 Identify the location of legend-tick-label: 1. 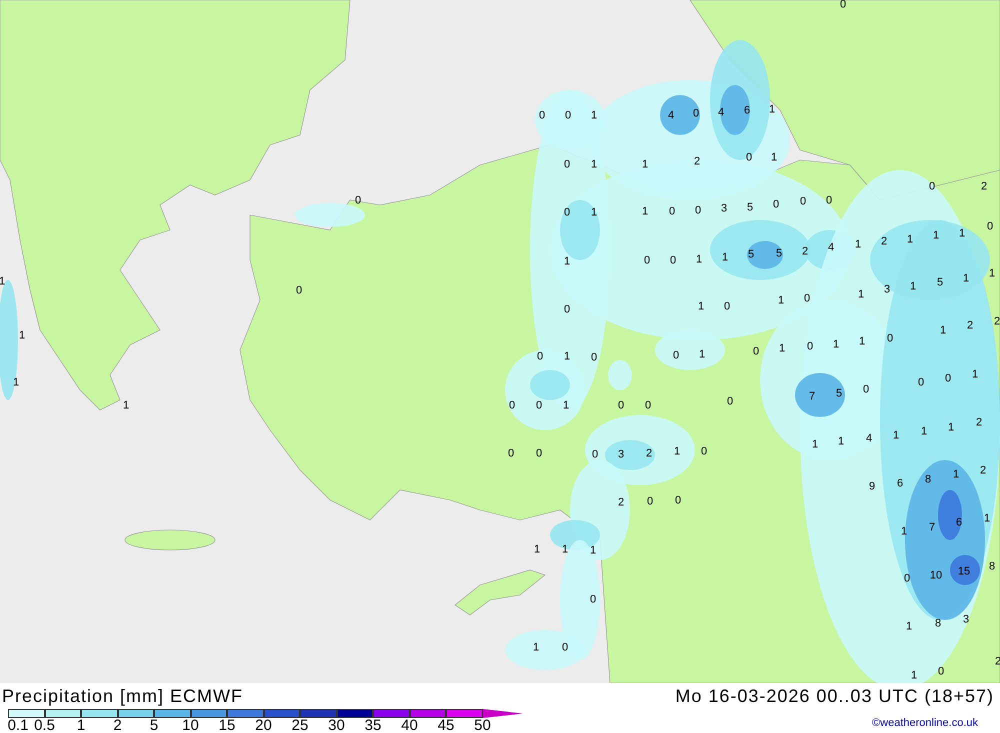
(81, 725).